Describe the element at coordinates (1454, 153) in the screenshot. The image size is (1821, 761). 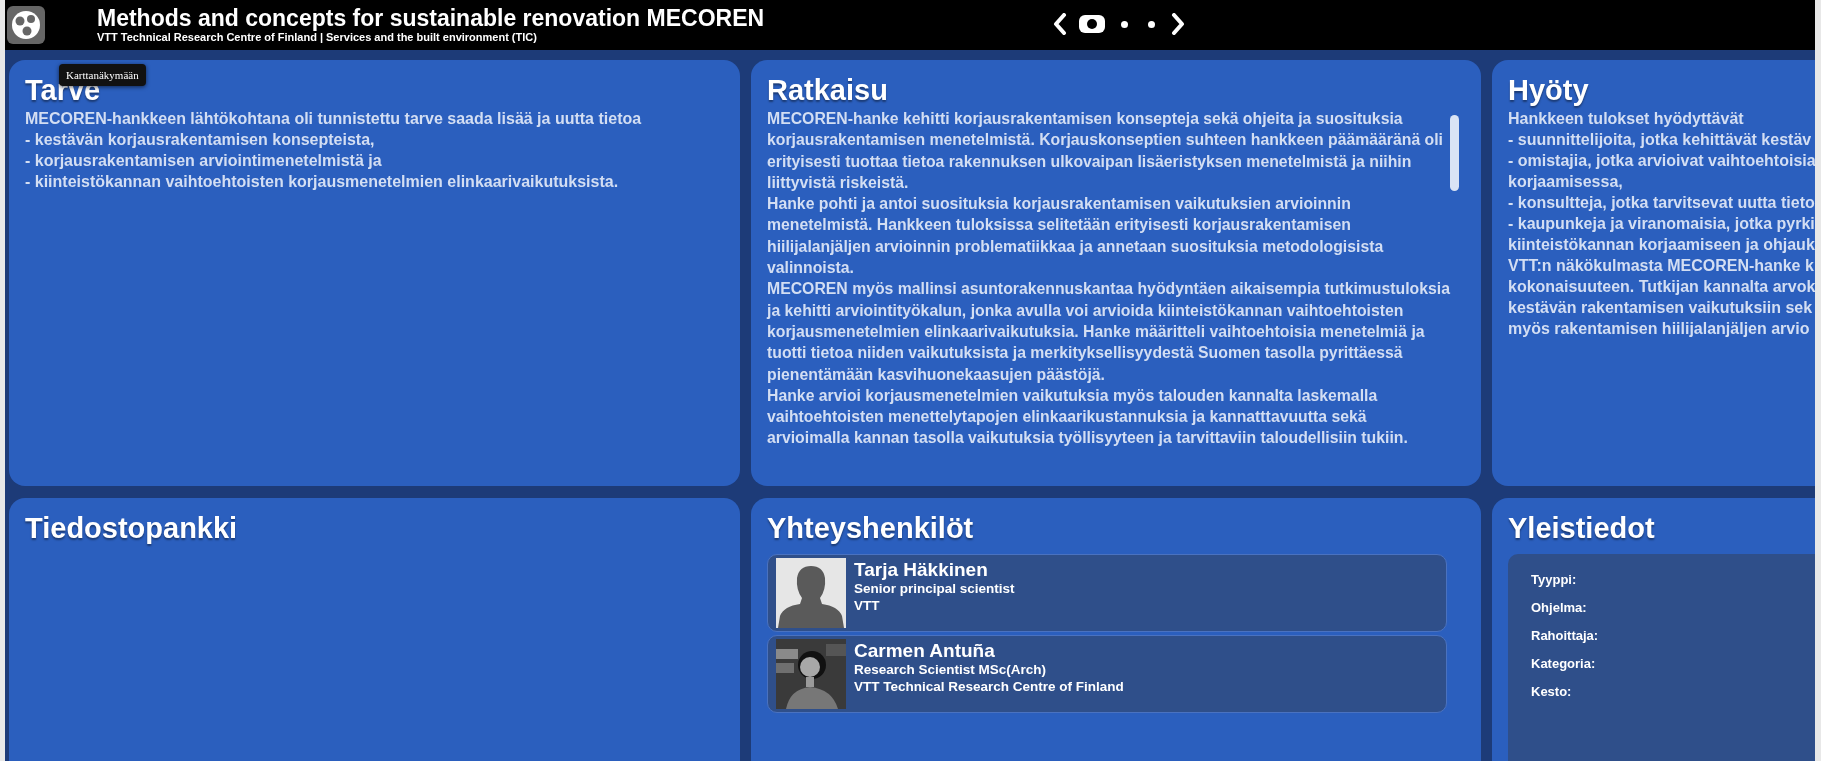
I see `scrollbar-thumb` at that location.